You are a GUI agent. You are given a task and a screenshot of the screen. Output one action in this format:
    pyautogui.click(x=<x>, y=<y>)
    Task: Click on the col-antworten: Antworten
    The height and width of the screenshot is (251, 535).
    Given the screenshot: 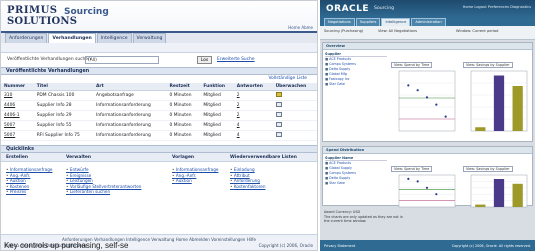 What is the action you would take?
    pyautogui.click(x=253, y=87)
    